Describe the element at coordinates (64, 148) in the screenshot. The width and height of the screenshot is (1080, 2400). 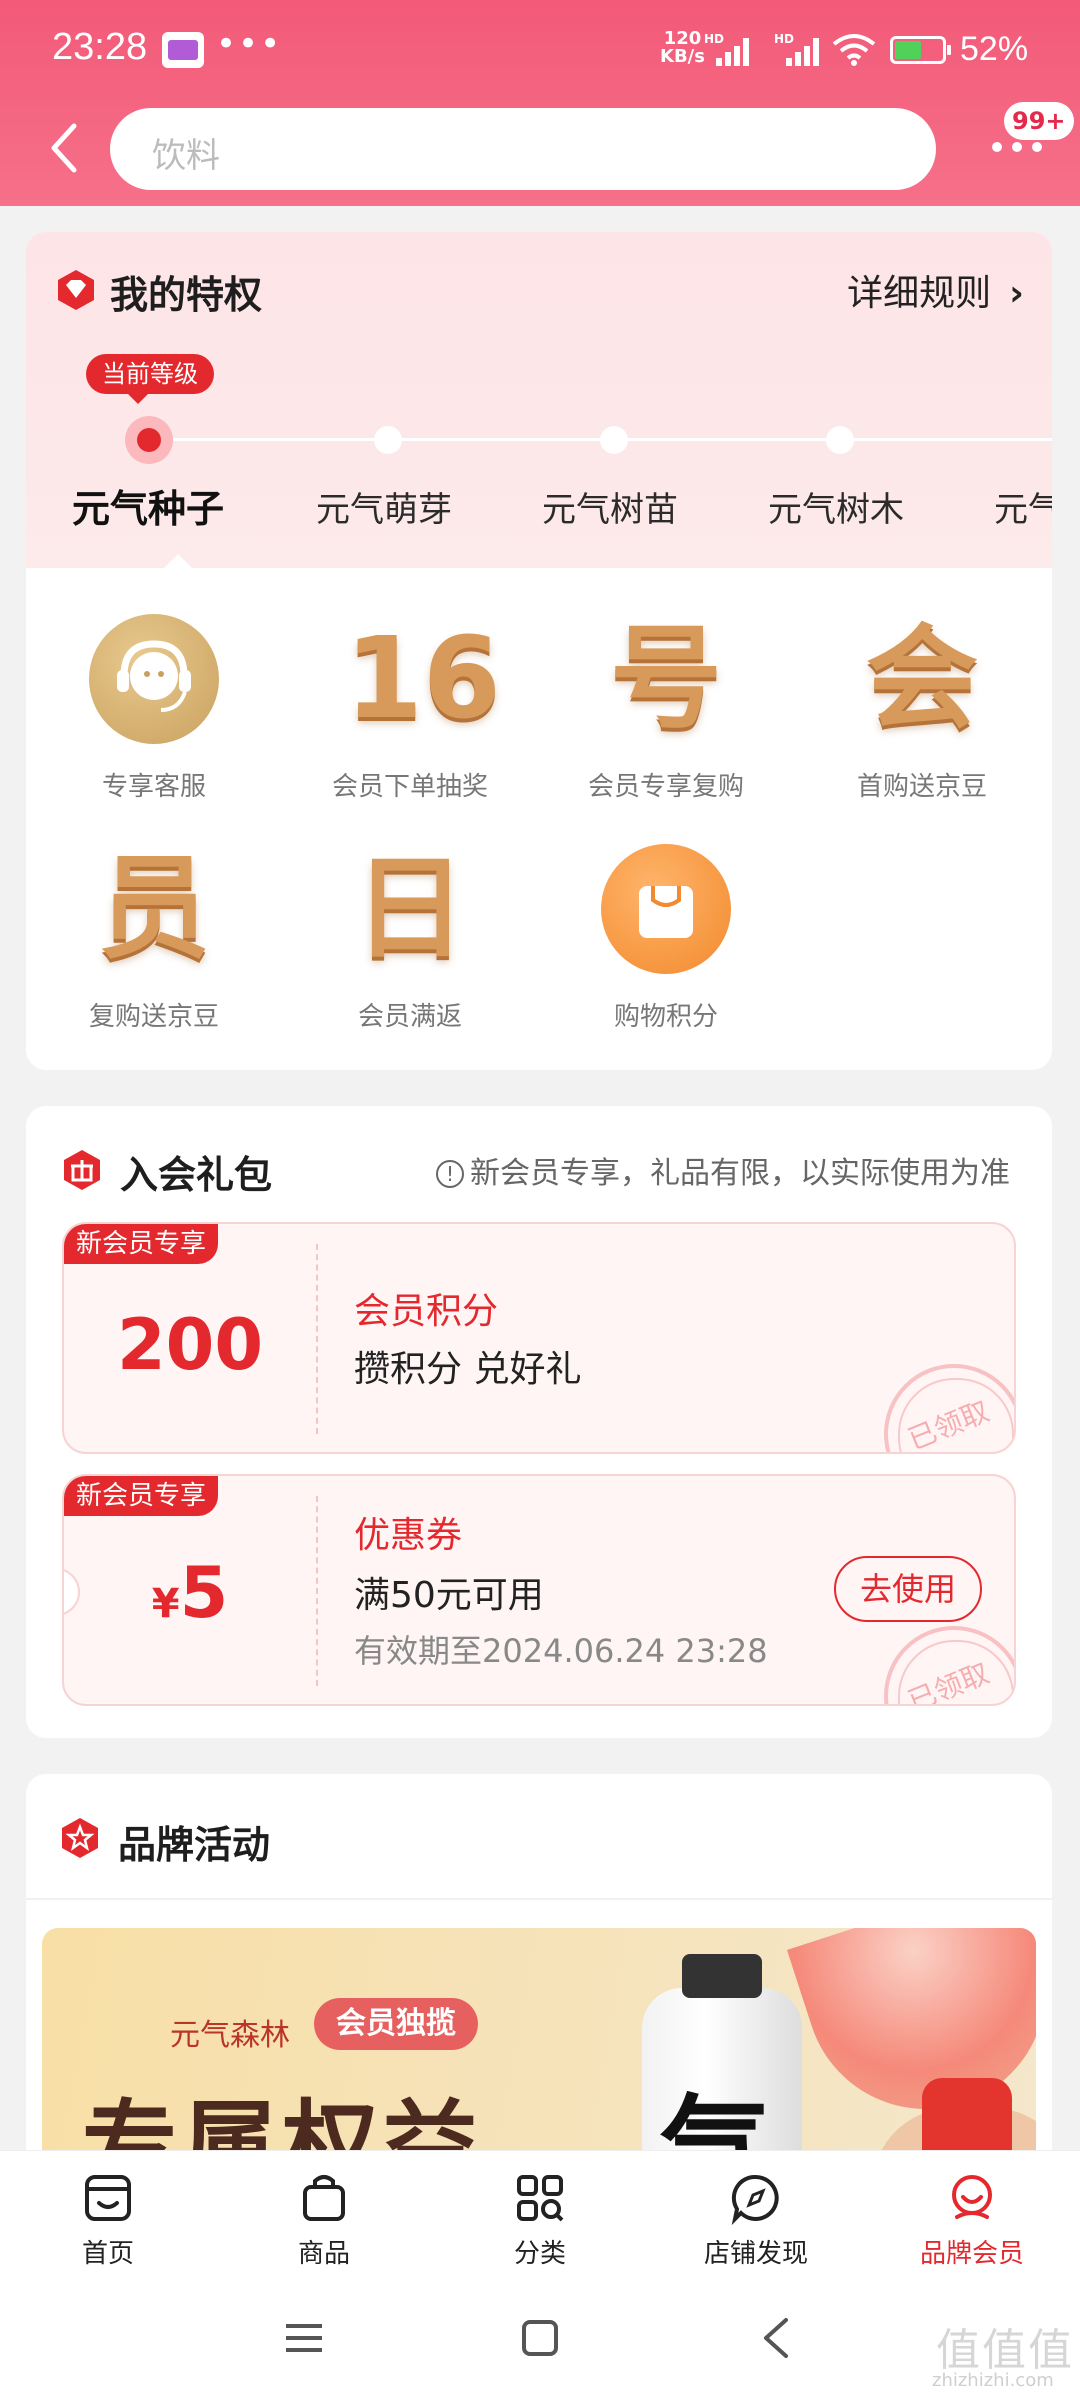
I see `back-arrow-icon` at that location.